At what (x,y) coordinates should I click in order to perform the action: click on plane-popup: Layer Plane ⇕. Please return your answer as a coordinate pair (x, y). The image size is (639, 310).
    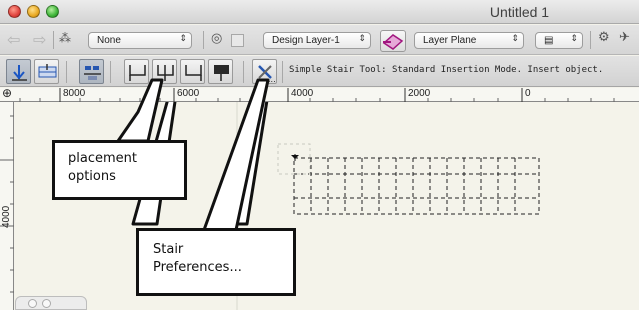
    Looking at the image, I should click on (469, 40).